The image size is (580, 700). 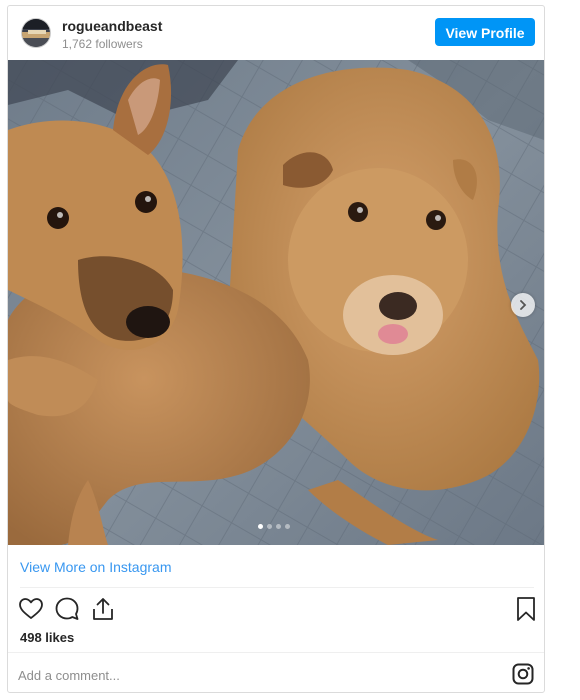 I want to click on chevron-right-icon, so click(x=523, y=305).